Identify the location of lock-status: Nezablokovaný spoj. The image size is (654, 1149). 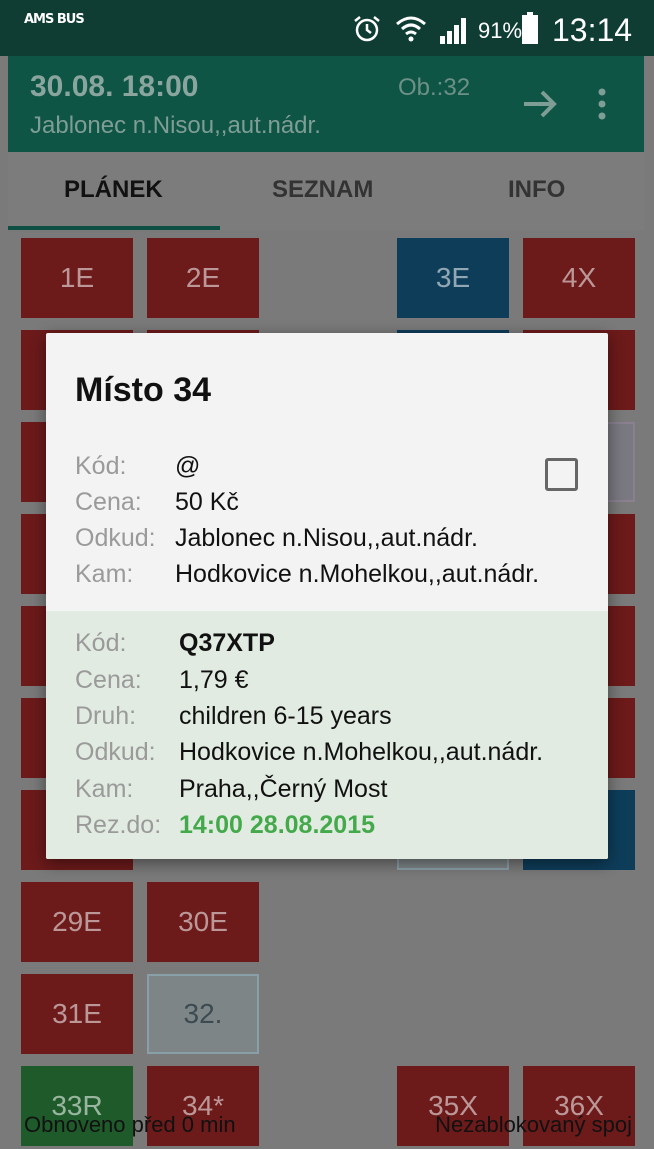
(533, 1124).